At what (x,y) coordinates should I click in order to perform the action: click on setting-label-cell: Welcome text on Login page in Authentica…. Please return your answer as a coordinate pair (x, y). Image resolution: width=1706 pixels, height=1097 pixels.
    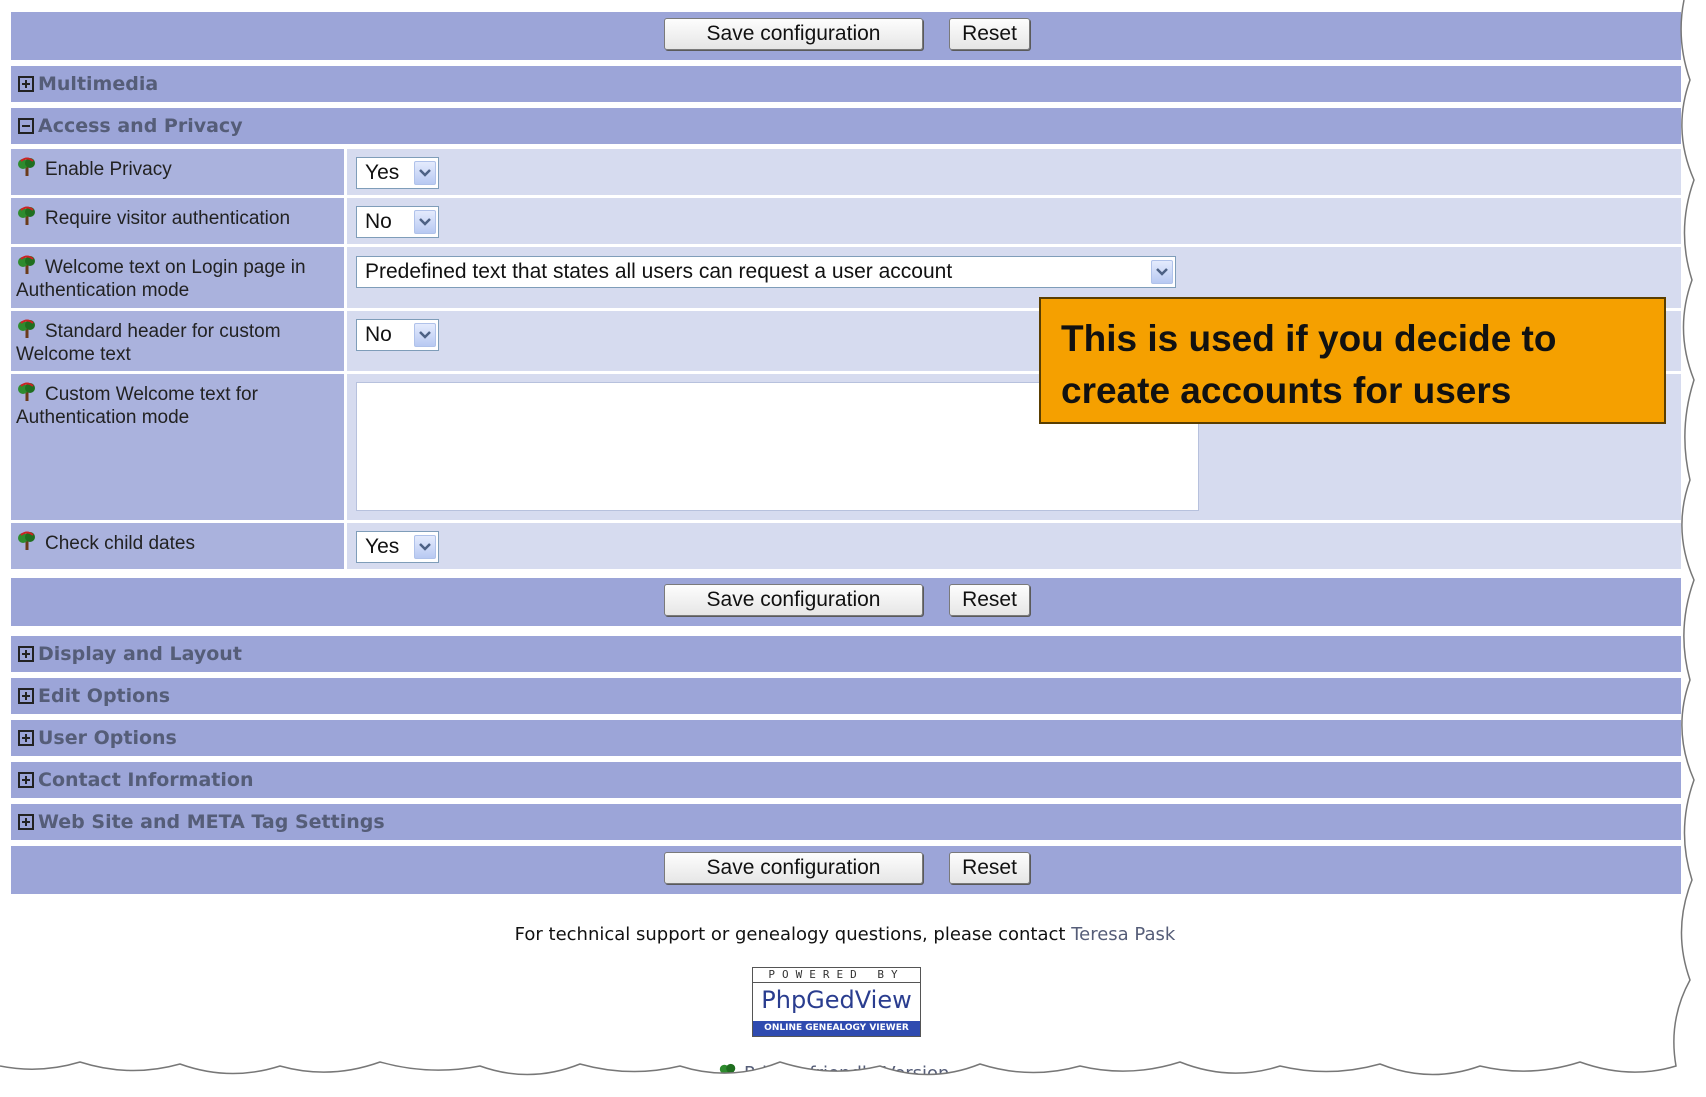
    Looking at the image, I should click on (177, 277).